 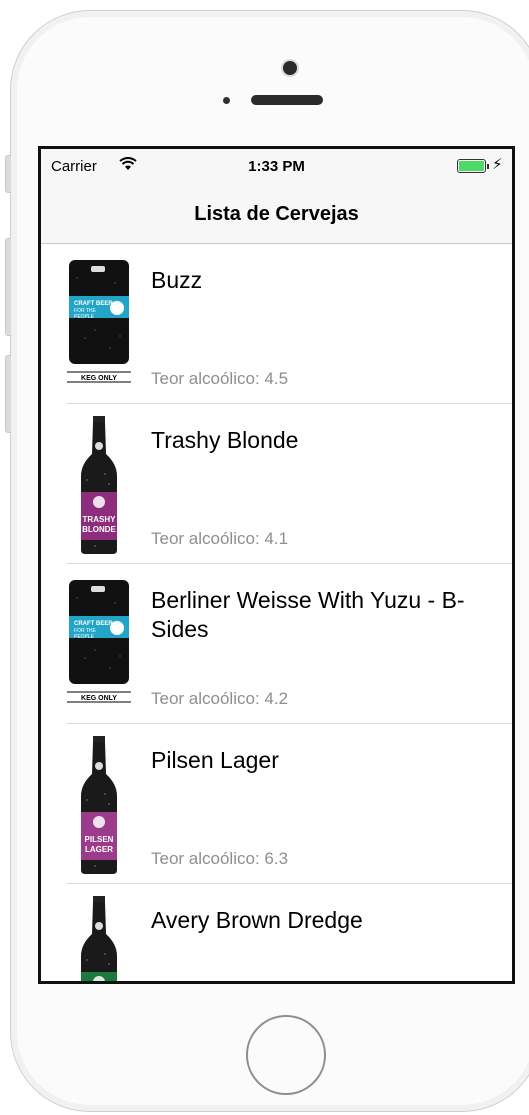 I want to click on status-bar: Carrier 1:33 PM ⚡, so click(x=276, y=168).